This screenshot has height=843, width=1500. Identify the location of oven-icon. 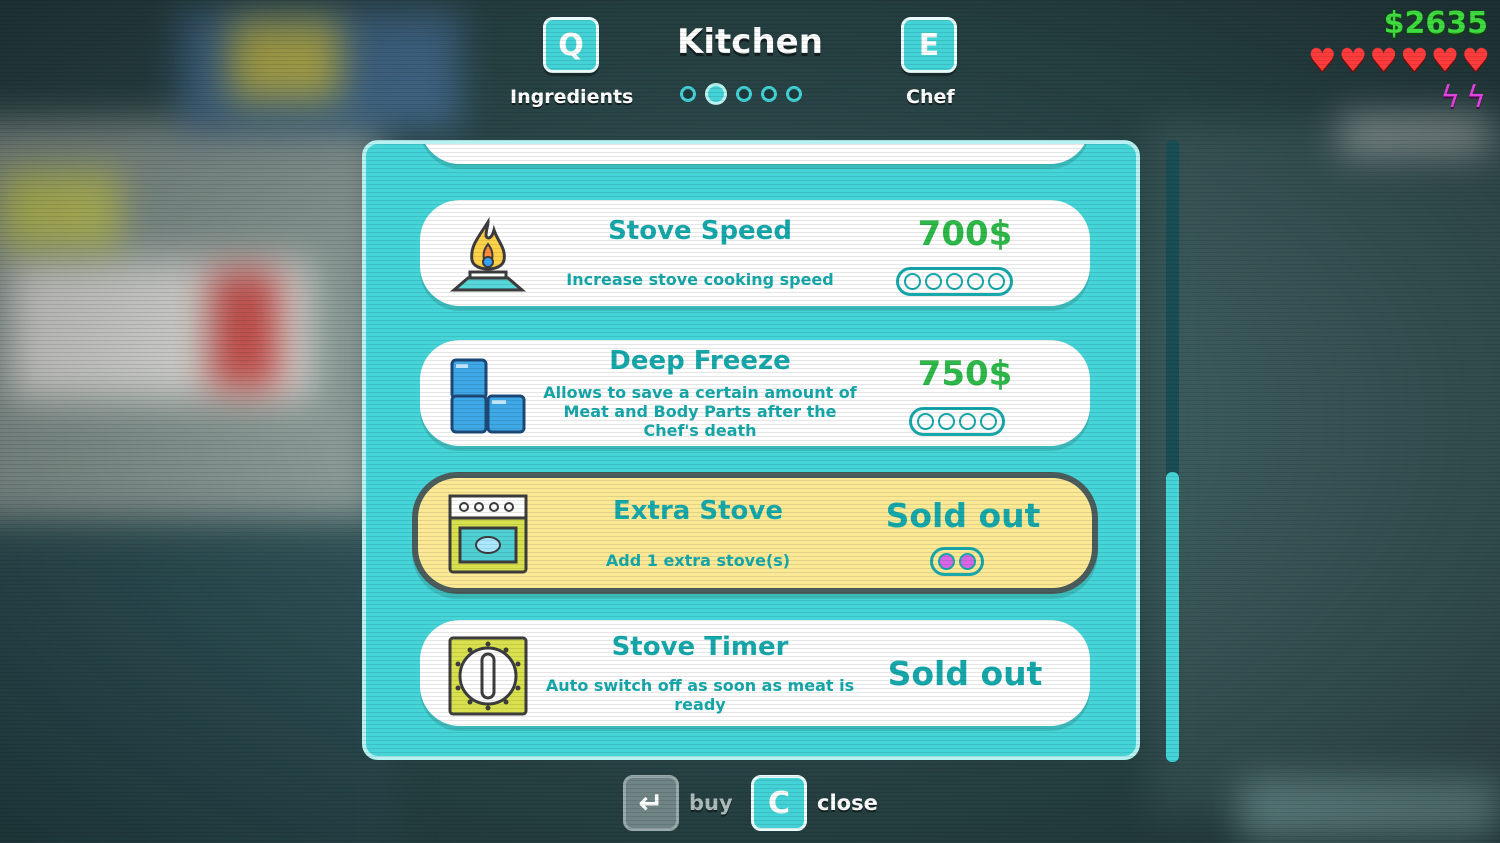
(488, 534).